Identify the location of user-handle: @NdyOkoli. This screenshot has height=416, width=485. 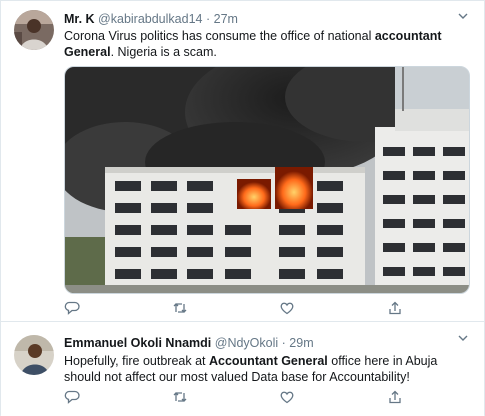
(246, 343).